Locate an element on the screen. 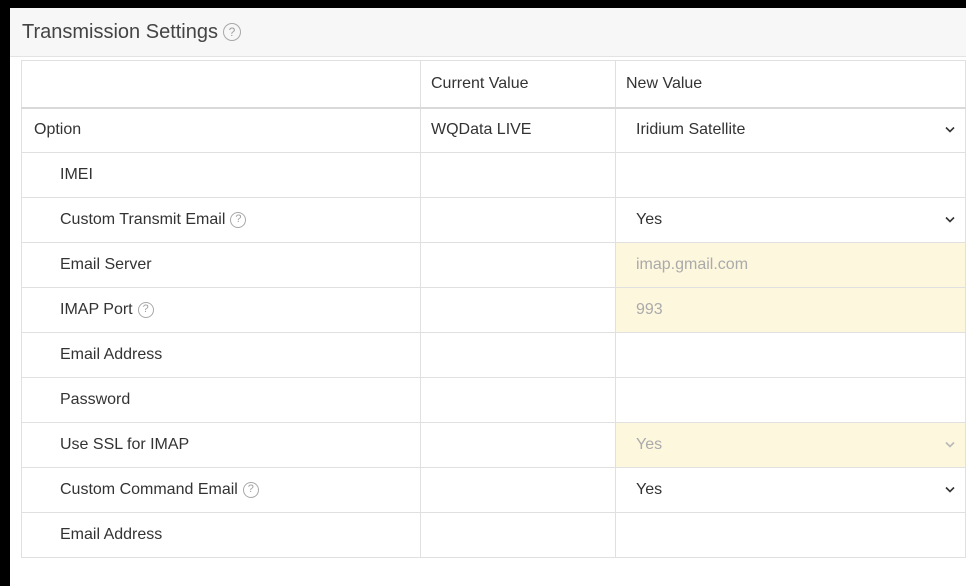 The width and height of the screenshot is (966, 586). use-ssl-select: Yes is located at coordinates (790, 445).